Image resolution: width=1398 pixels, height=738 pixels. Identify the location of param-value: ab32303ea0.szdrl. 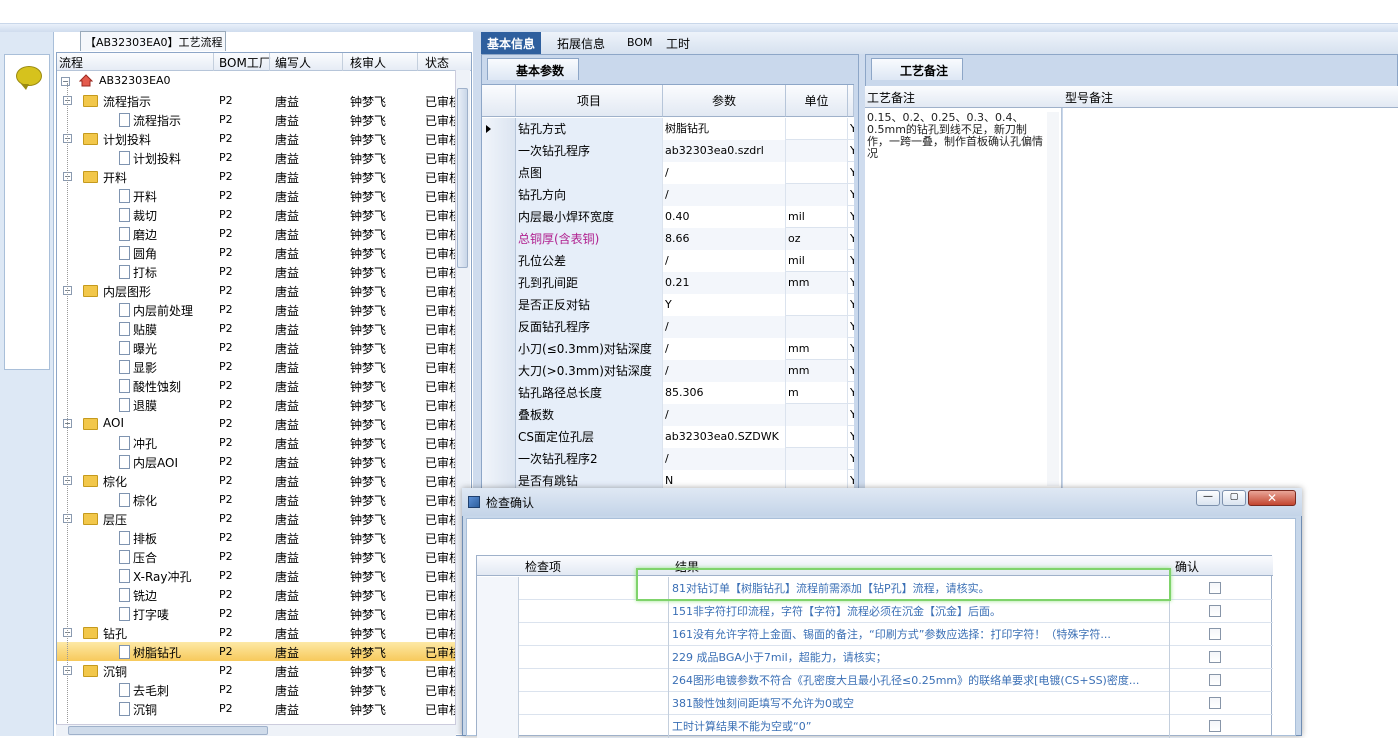
(724, 151).